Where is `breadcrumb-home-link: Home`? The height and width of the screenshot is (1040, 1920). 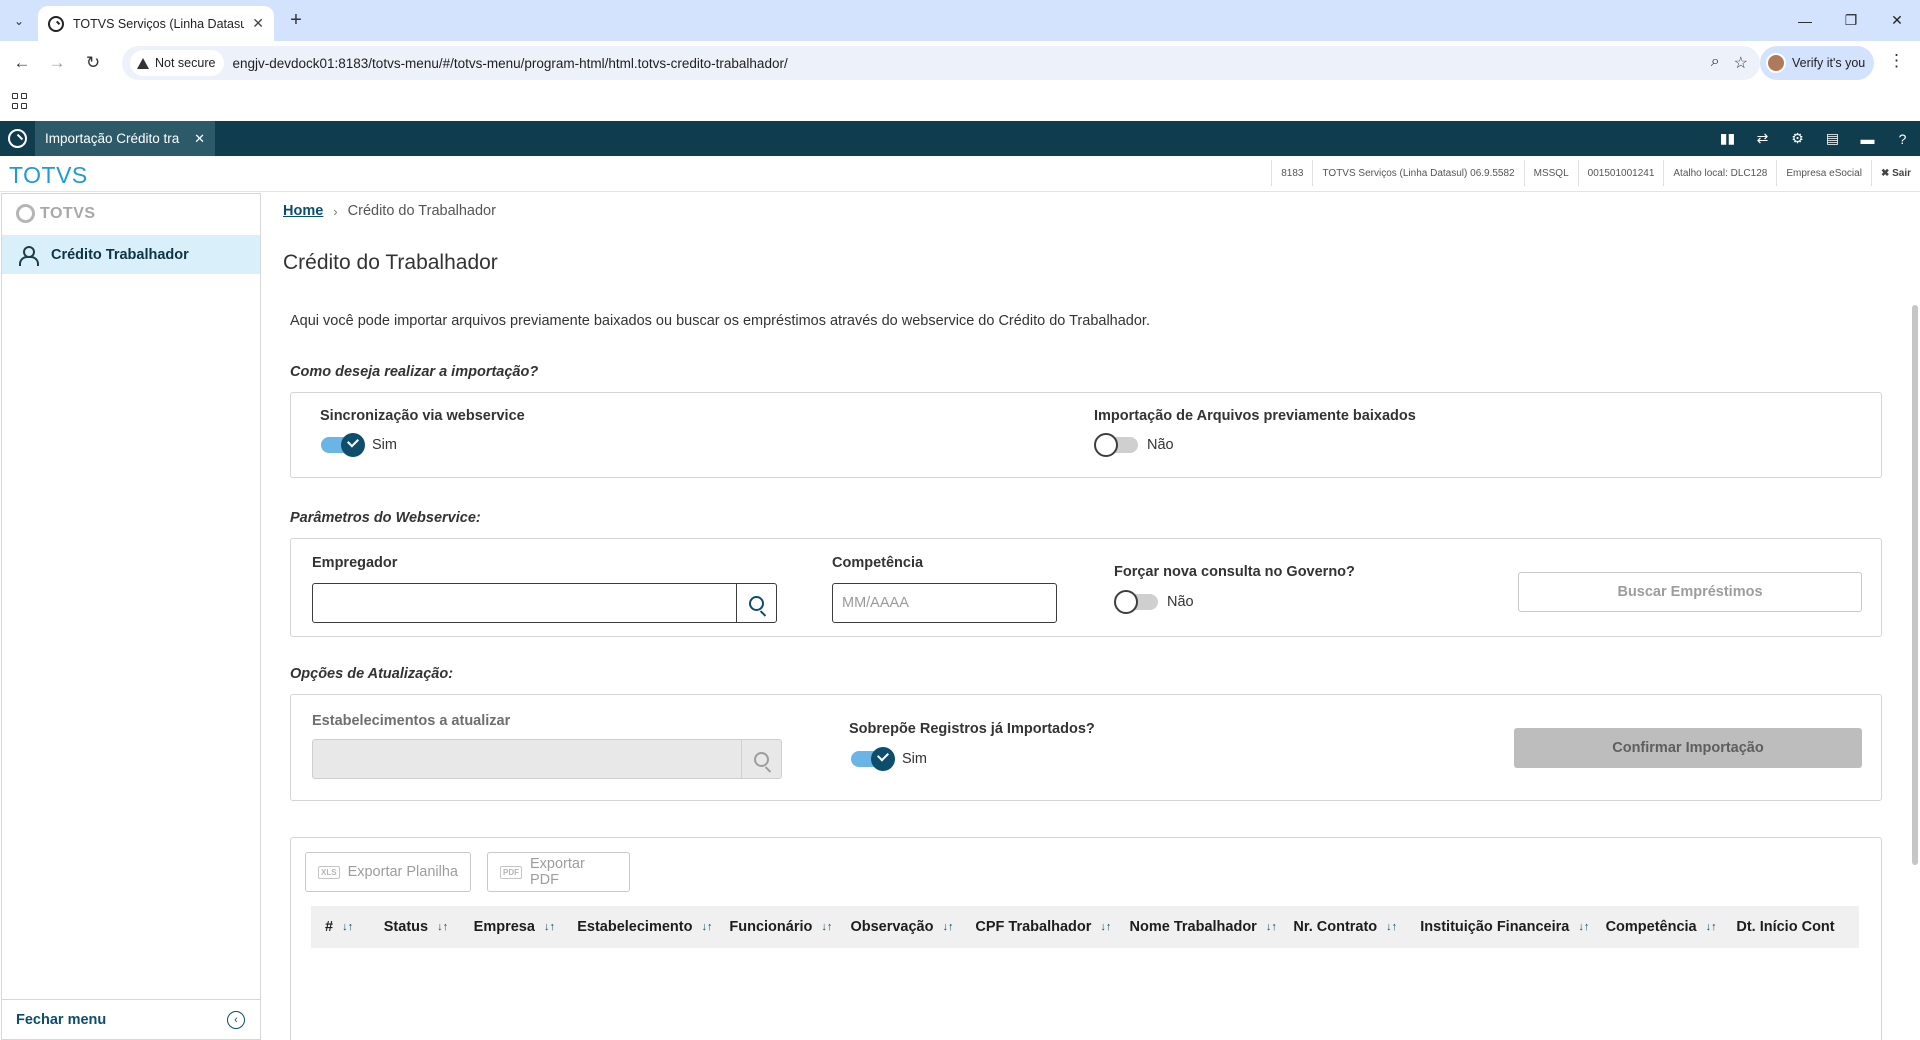
breadcrumb-home-link: Home is located at coordinates (303, 211).